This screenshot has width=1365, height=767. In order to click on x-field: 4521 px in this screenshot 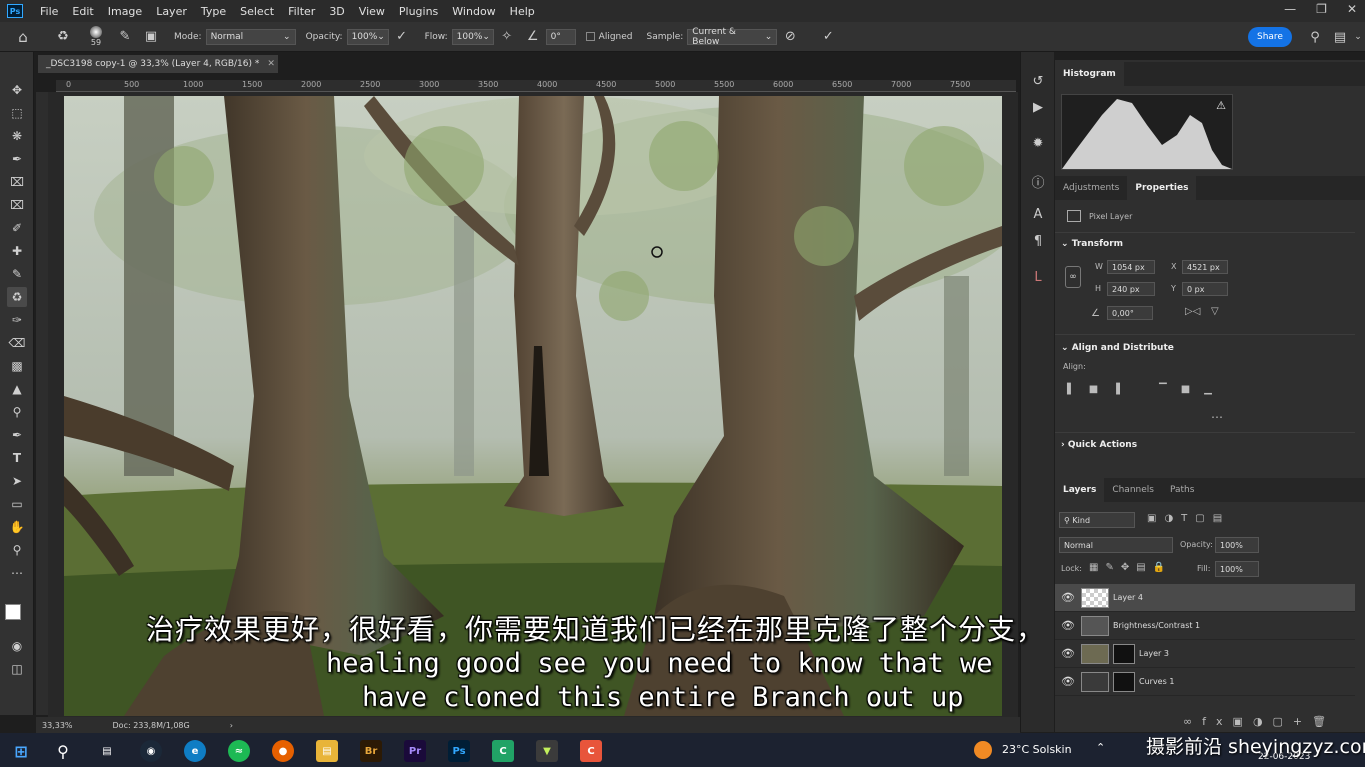, I will do `click(1205, 267)`.